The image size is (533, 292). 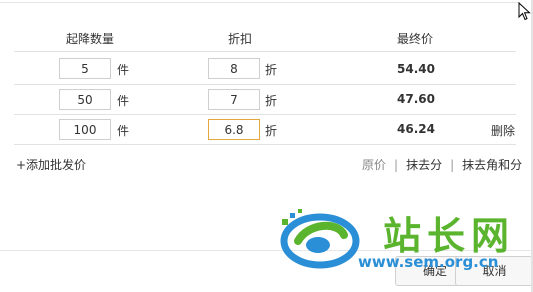 I want to click on rounding-options: 原价 | 抹去分 | 抹去角和分, so click(x=442, y=164).